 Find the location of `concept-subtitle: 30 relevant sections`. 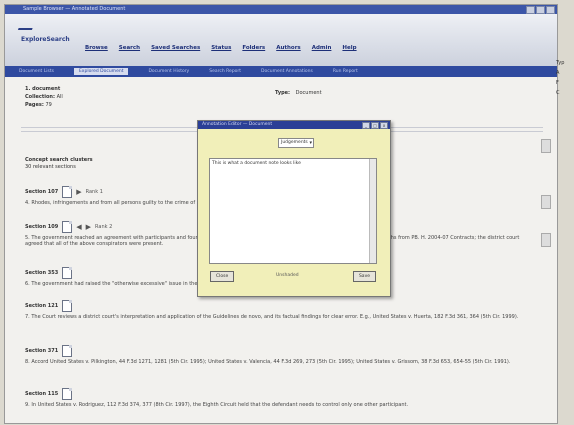

concept-subtitle: 30 relevant sections is located at coordinates (50, 167).